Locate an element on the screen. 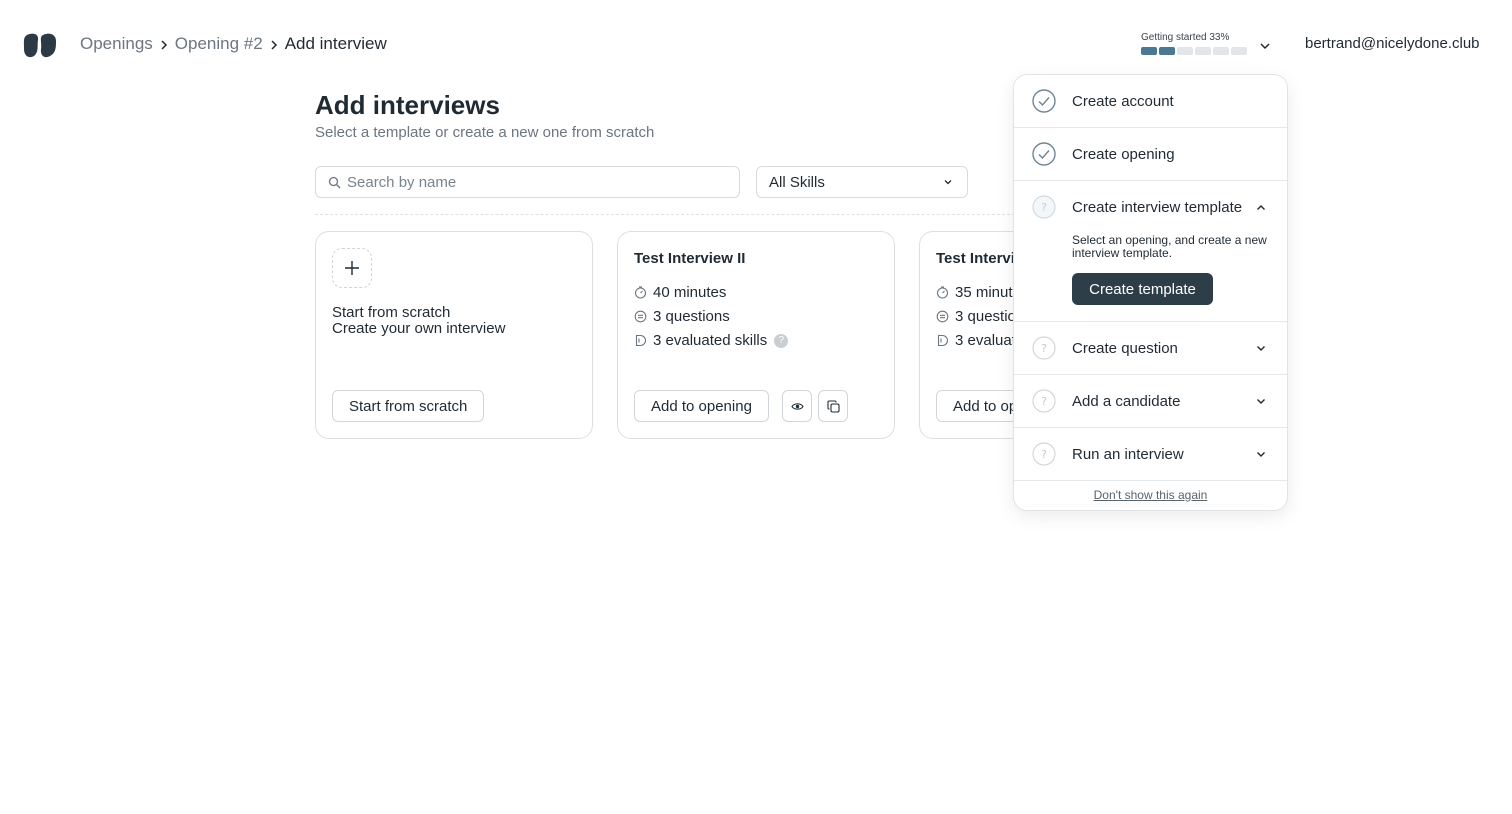 The width and height of the screenshot is (1512, 814). duplicate-button is located at coordinates (833, 406).